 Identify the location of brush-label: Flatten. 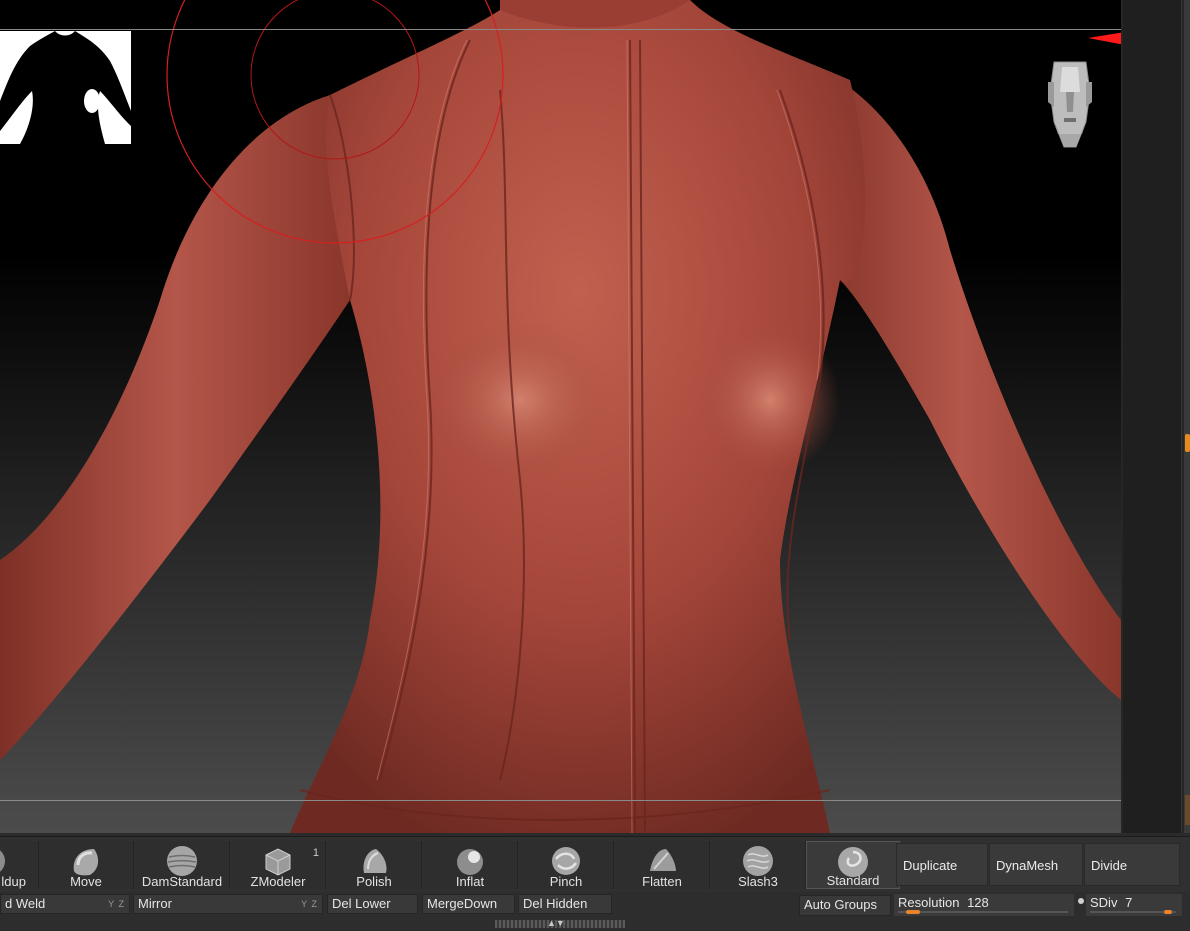
(662, 881).